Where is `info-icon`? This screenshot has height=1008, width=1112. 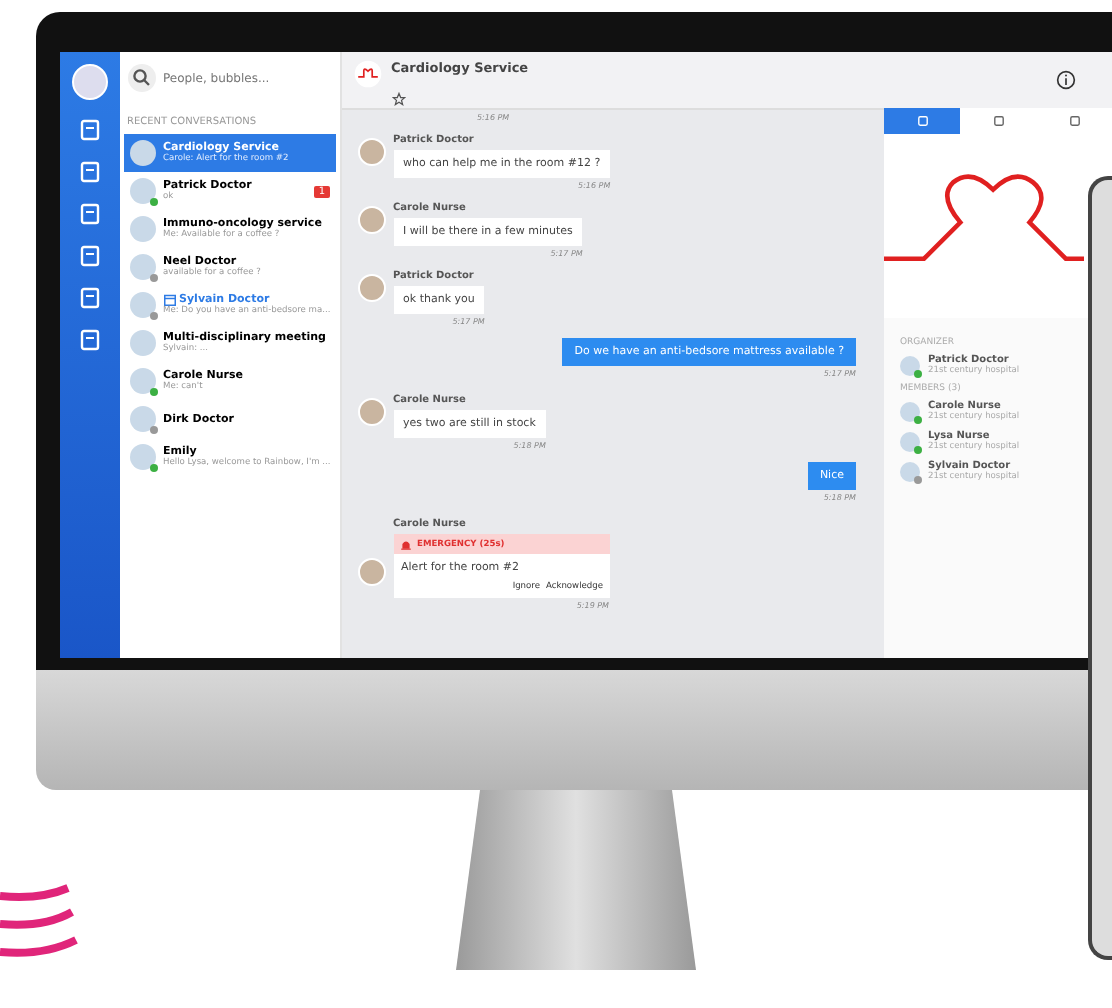
info-icon is located at coordinates (1066, 80).